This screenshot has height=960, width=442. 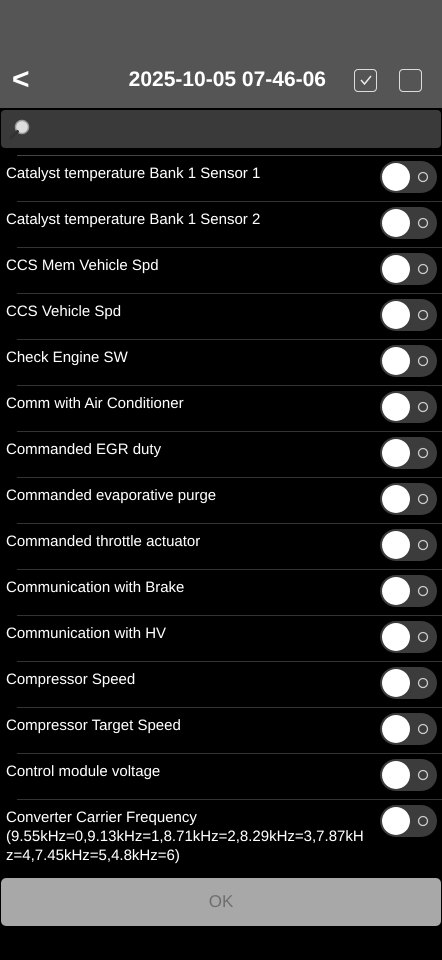 What do you see at coordinates (95, 403) in the screenshot?
I see `item-label: Comm with Air Conditioner` at bounding box center [95, 403].